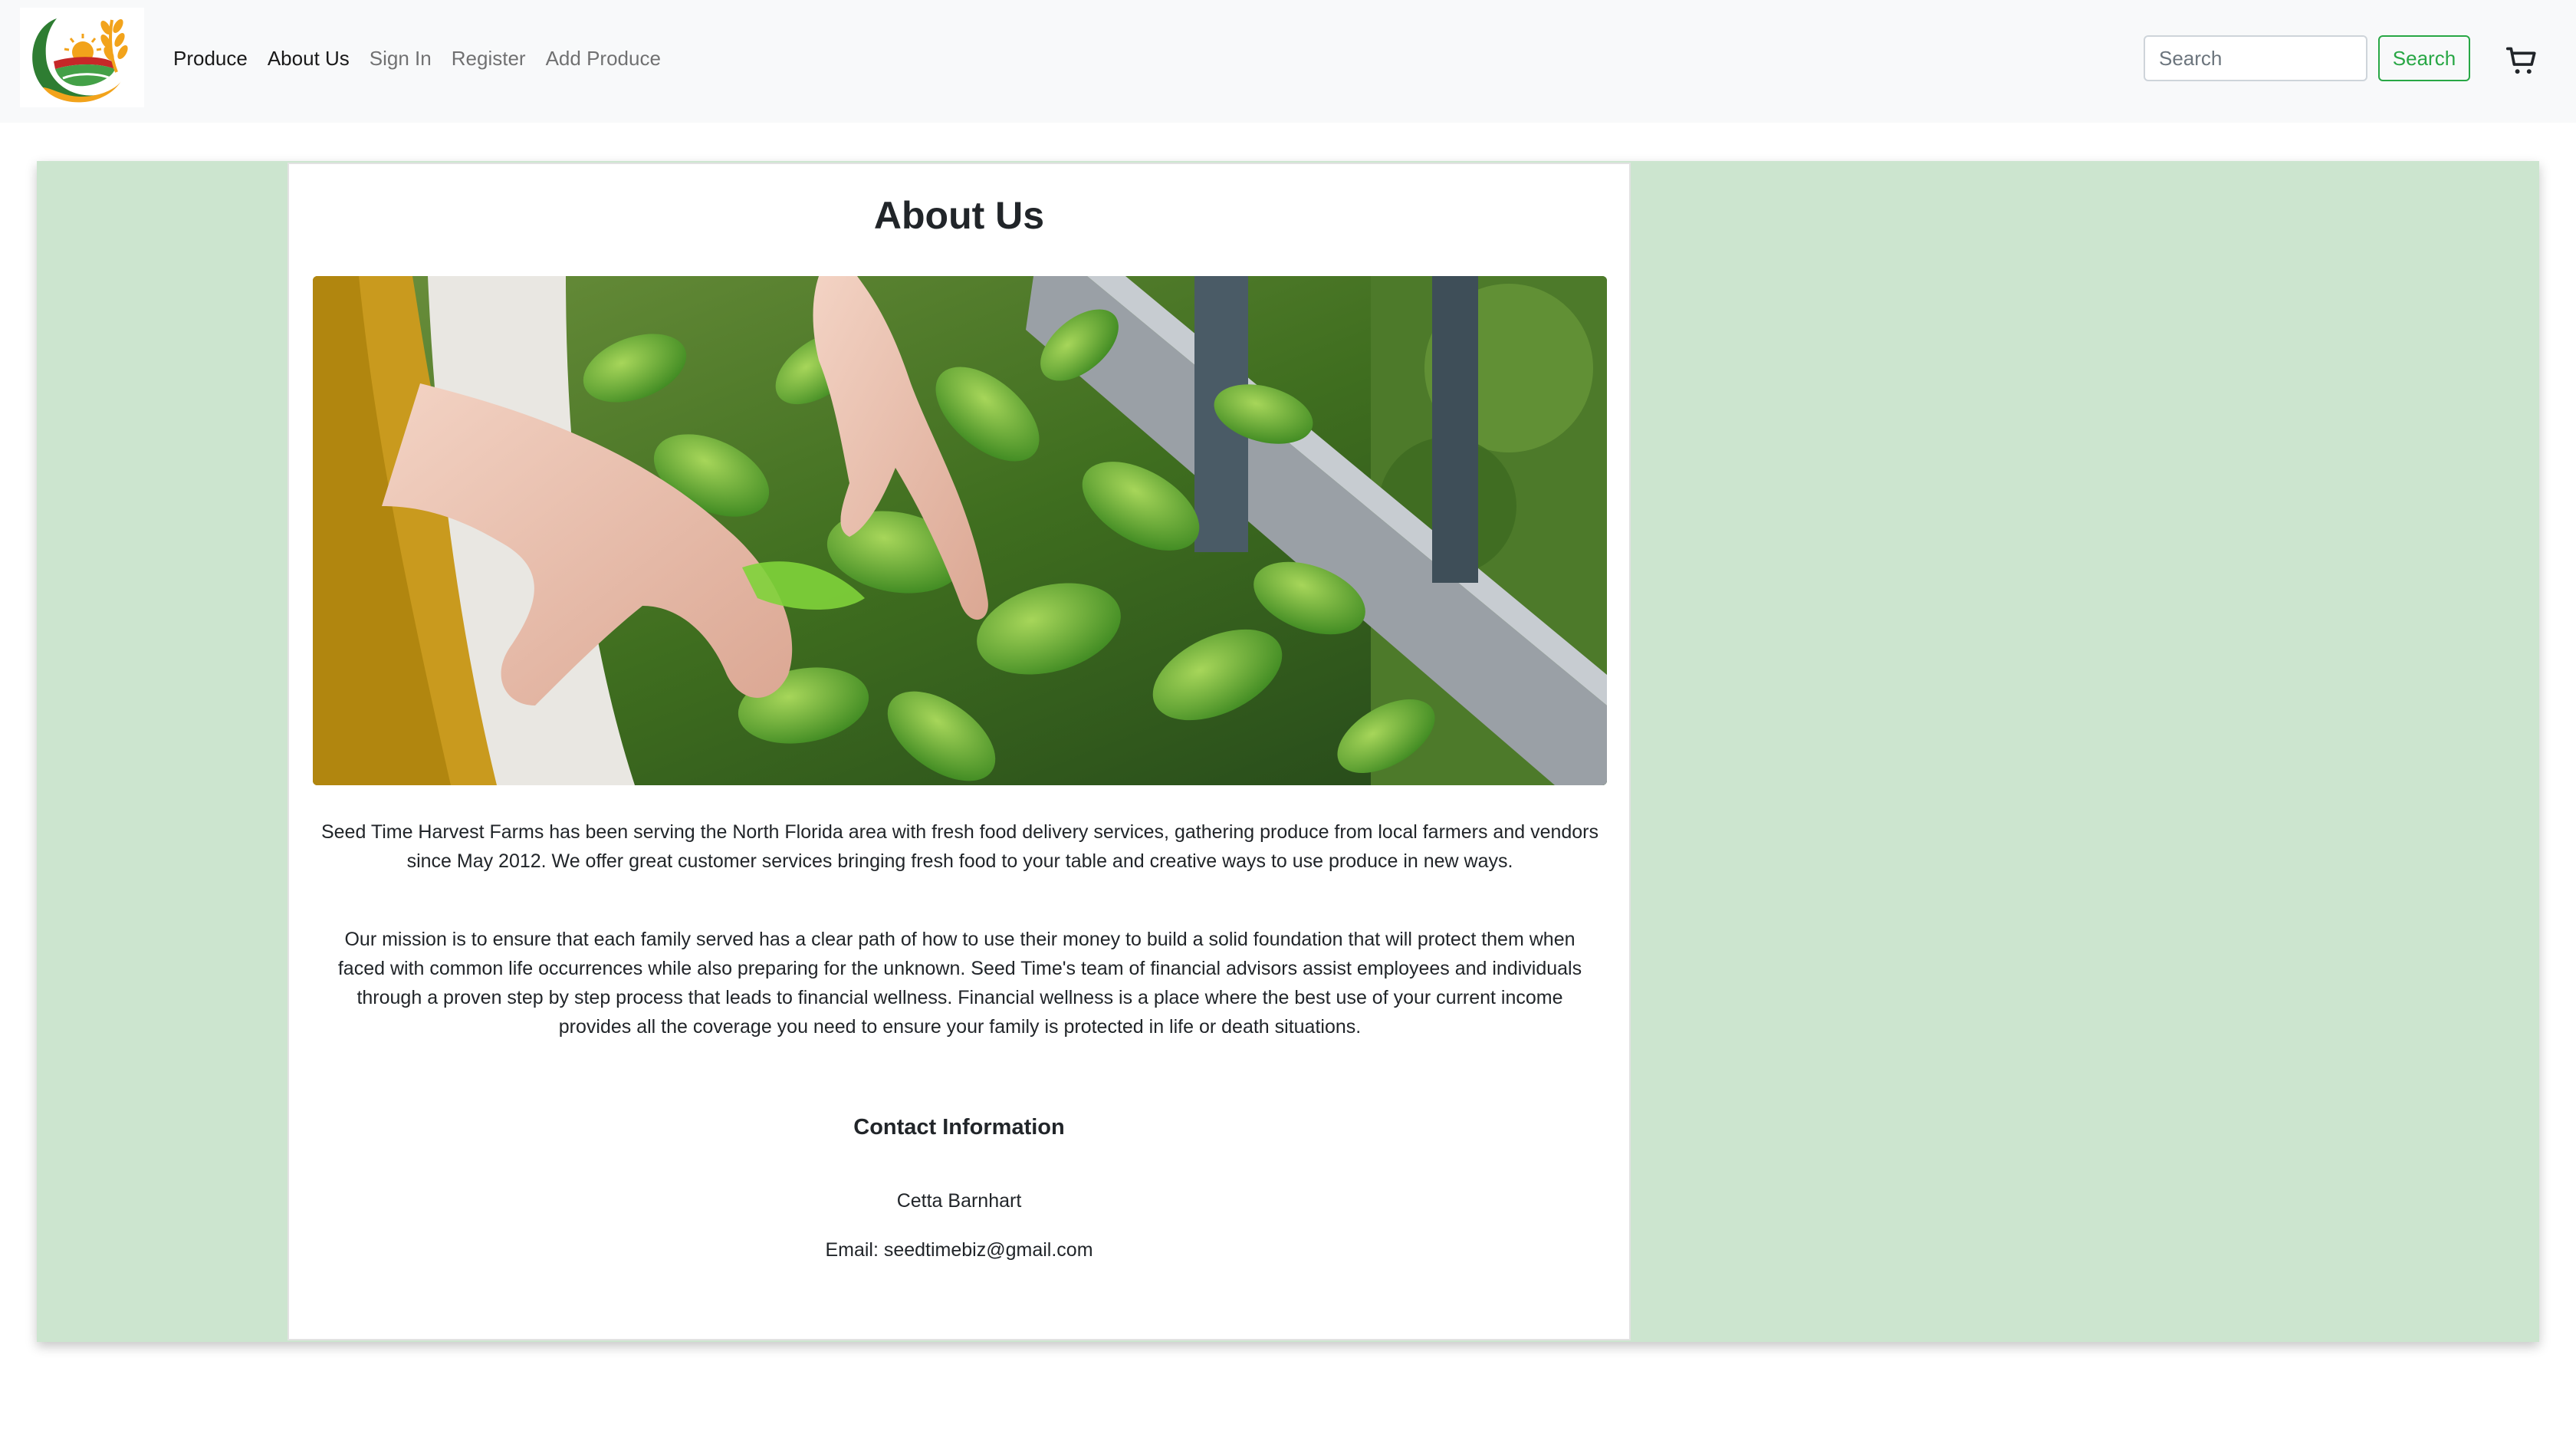 Image resolution: width=2576 pixels, height=1434 pixels. What do you see at coordinates (401, 59) in the screenshot?
I see `nav-link-sign-in: Sign In` at bounding box center [401, 59].